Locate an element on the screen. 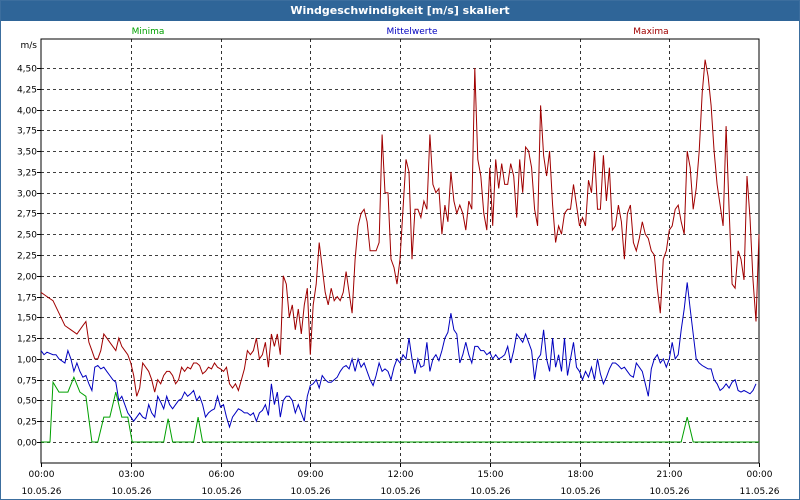 The image size is (800, 500). legend-mittelwerte: Mittelwerte is located at coordinates (411, 32).